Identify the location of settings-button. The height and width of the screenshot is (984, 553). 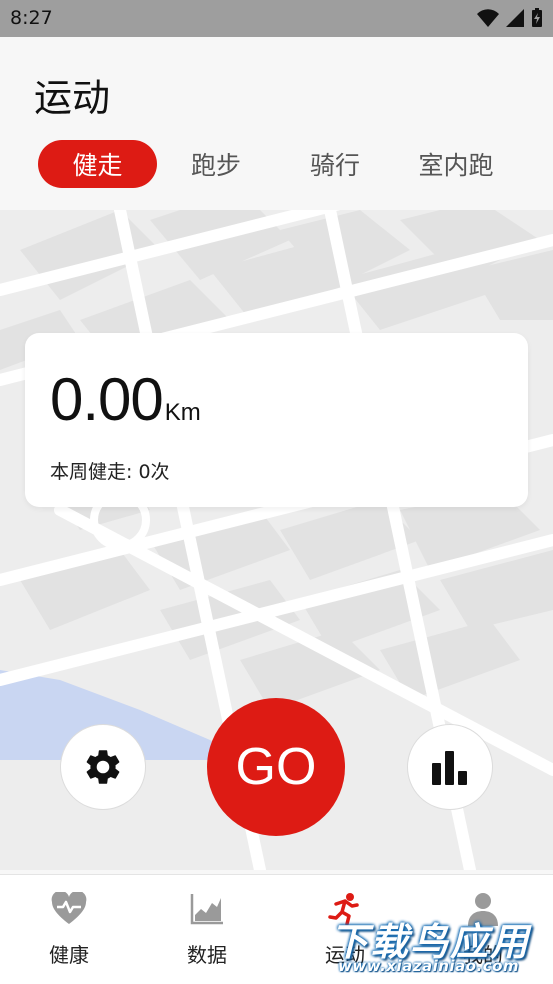
(103, 767).